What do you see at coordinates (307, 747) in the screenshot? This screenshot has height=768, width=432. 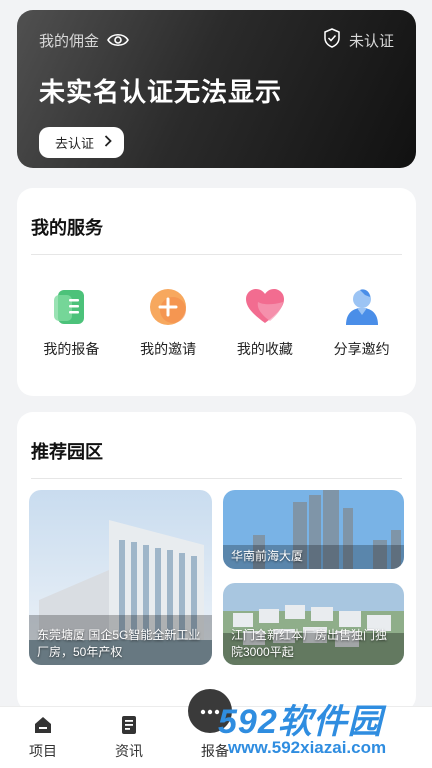 I see `watermark-url: www.592xiazai.com` at bounding box center [307, 747].